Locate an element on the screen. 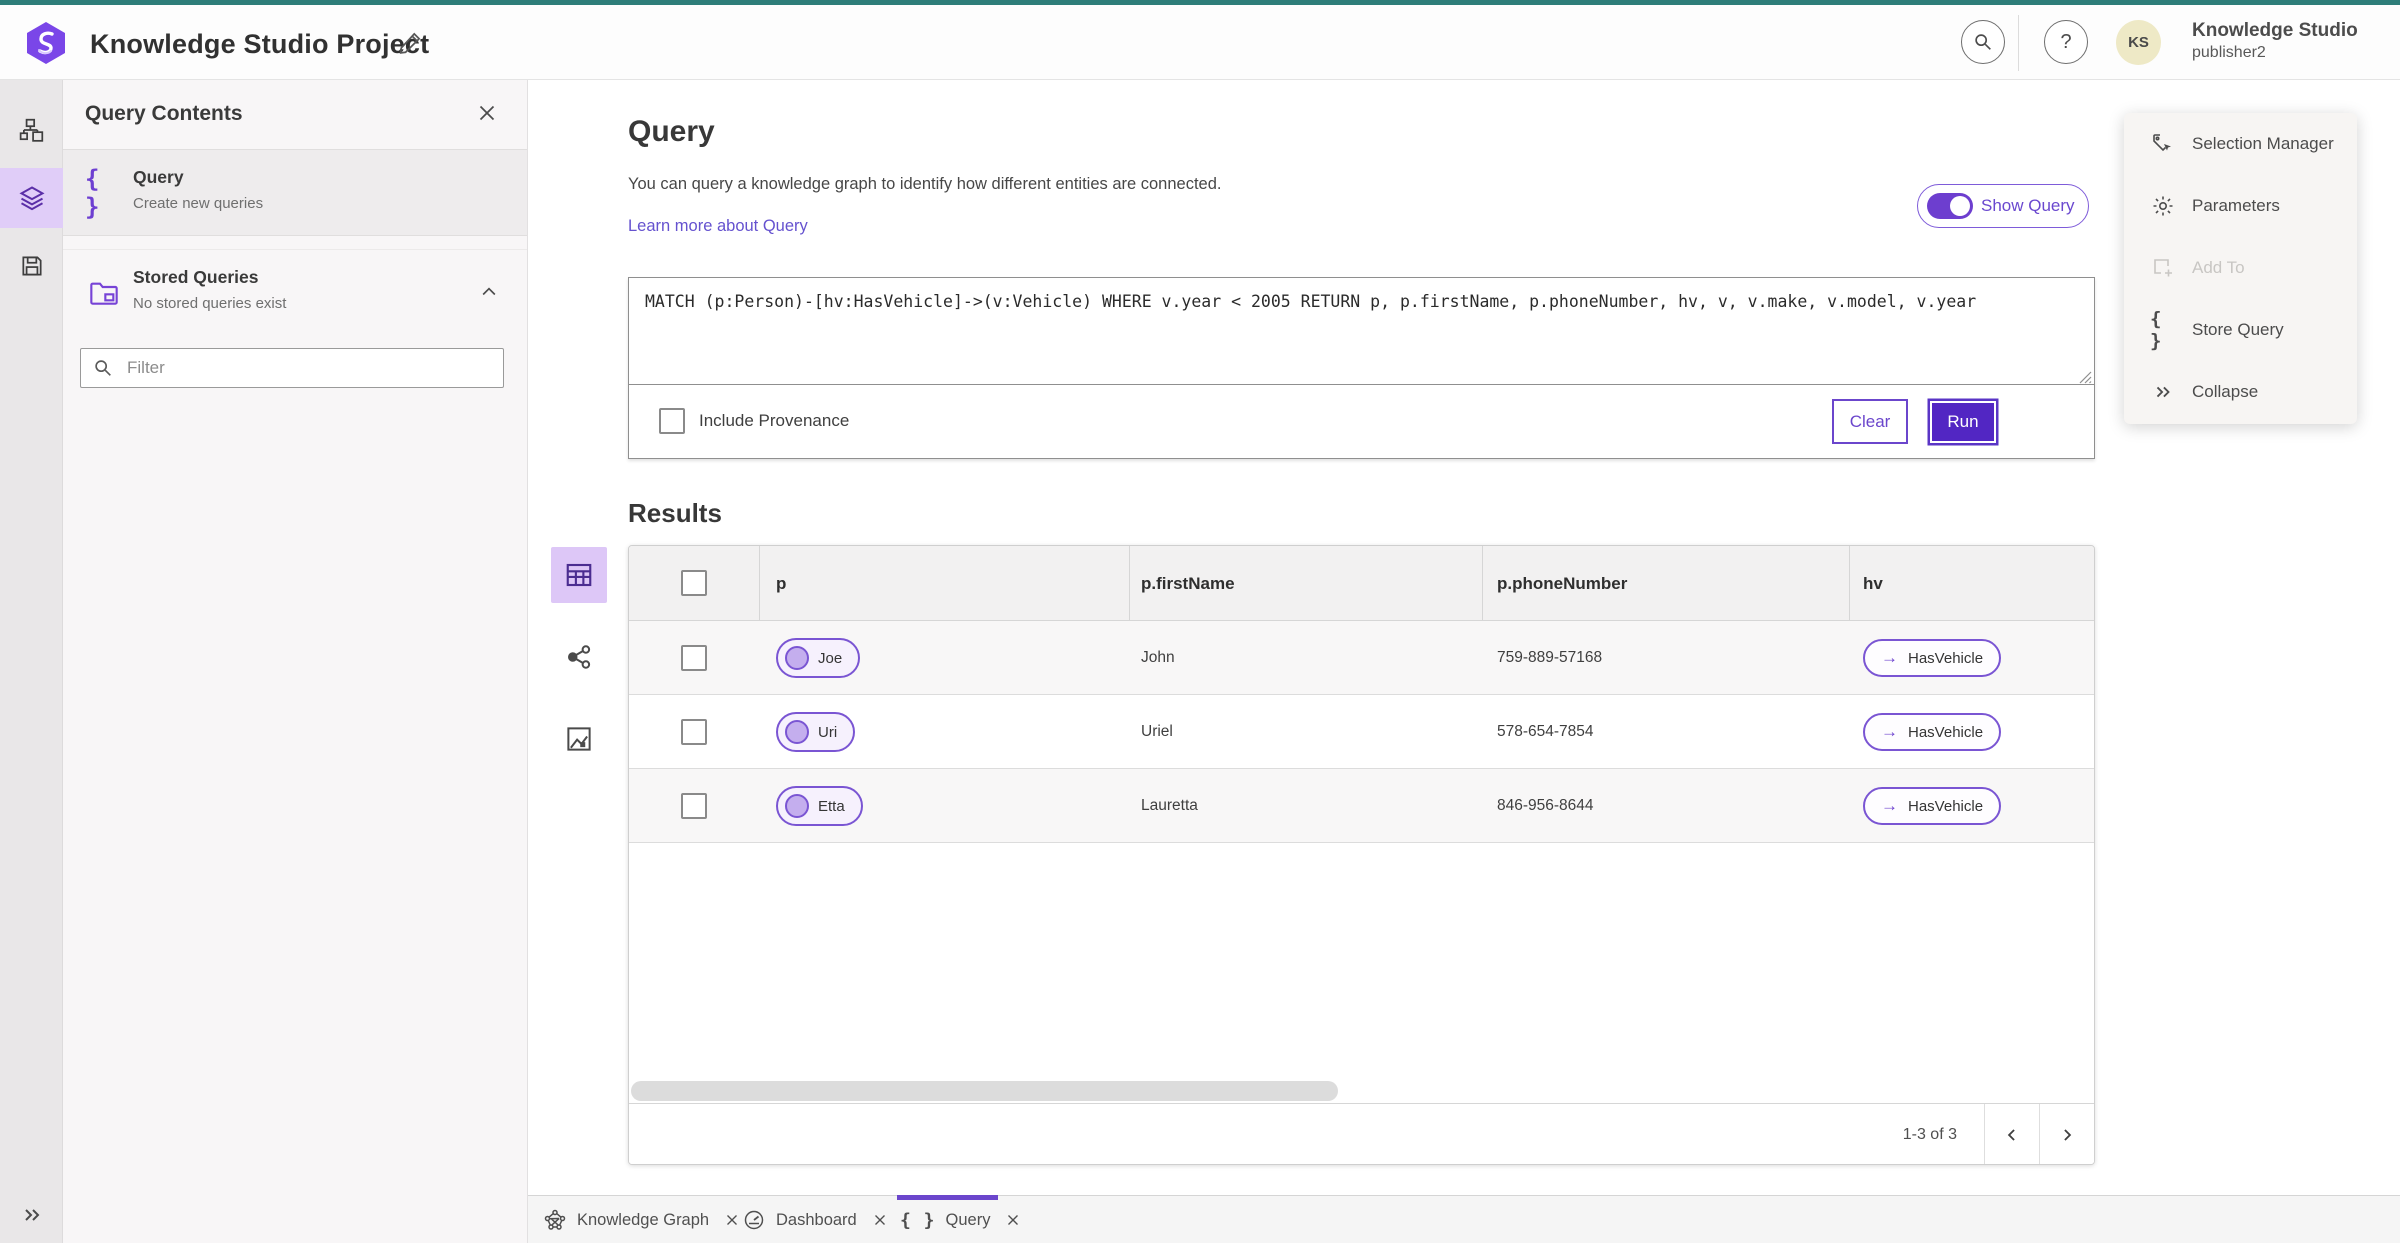  filter-field-wrap is located at coordinates (292, 368).